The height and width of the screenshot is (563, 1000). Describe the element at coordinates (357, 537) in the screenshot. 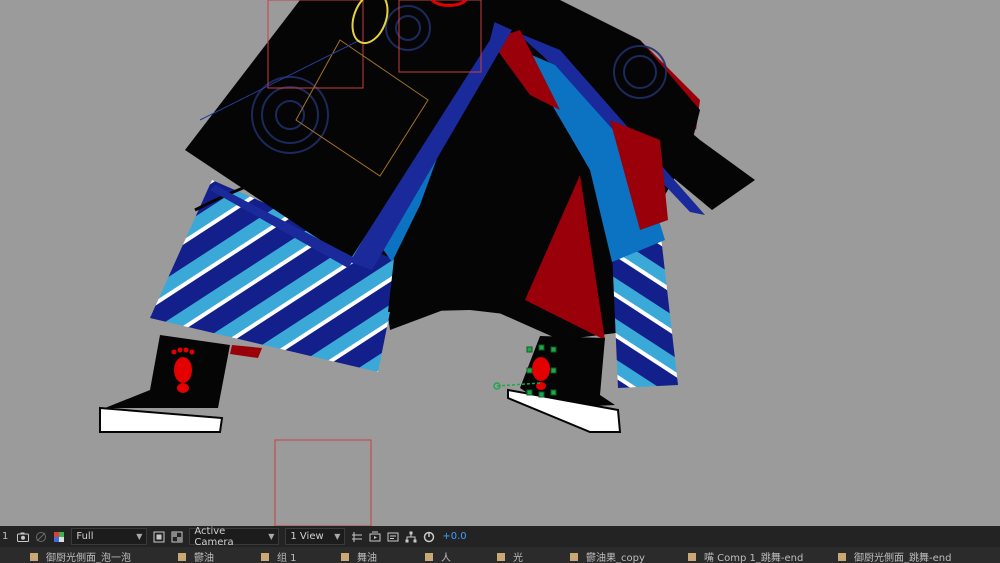

I see `toggle-pixel-aspect-icon` at that location.